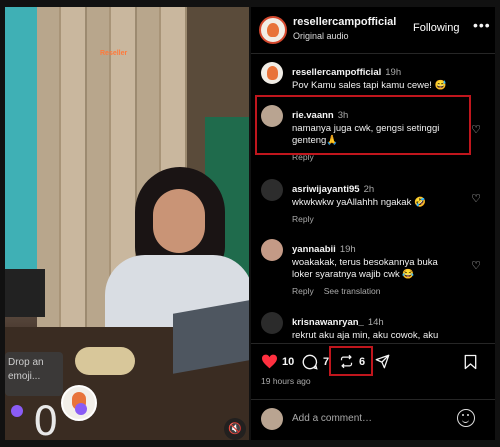  What do you see at coordinates (369, 189) in the screenshot?
I see `comment-time: 2h` at bounding box center [369, 189].